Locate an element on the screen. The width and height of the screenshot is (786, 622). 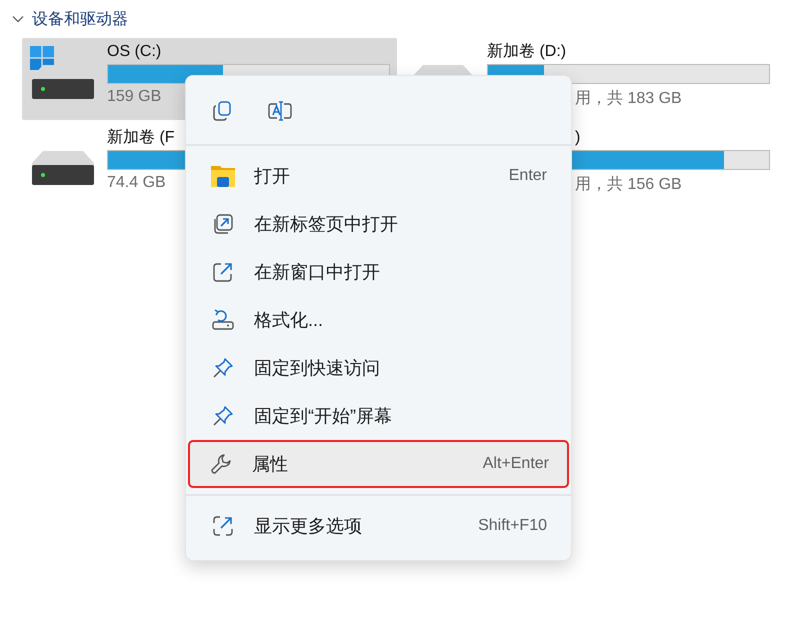
windows-logo-icon is located at coordinates (42, 58).